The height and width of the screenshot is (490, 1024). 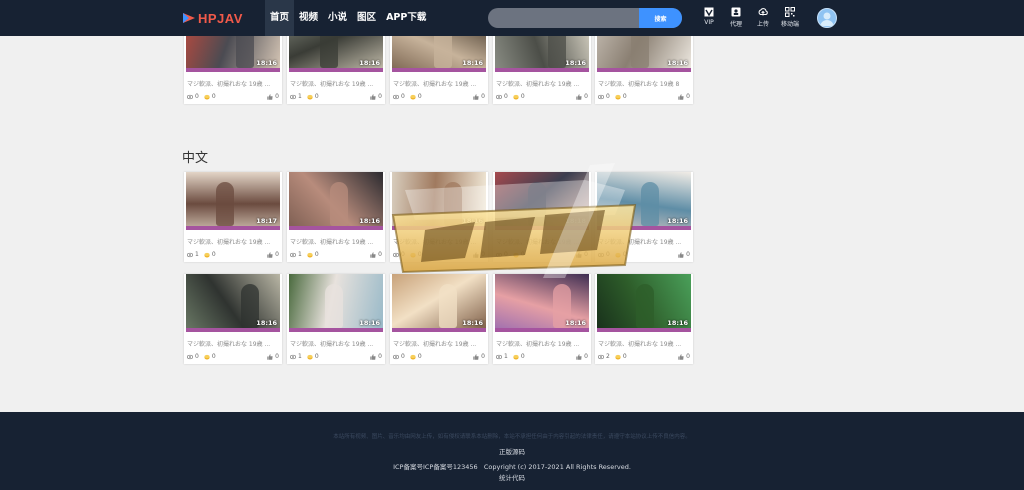 I want to click on search-input, so click(x=563, y=18).